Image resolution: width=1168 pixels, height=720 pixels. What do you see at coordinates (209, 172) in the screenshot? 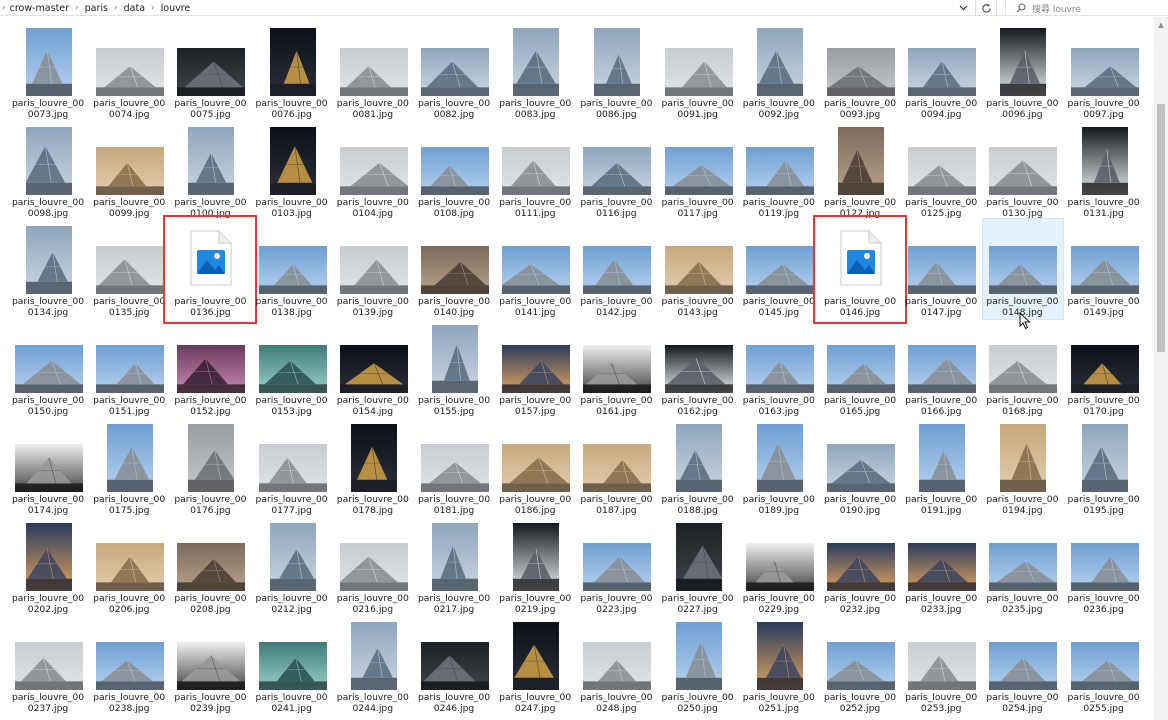
I see `file-item: paris_louvre_00 0100.jpg` at bounding box center [209, 172].